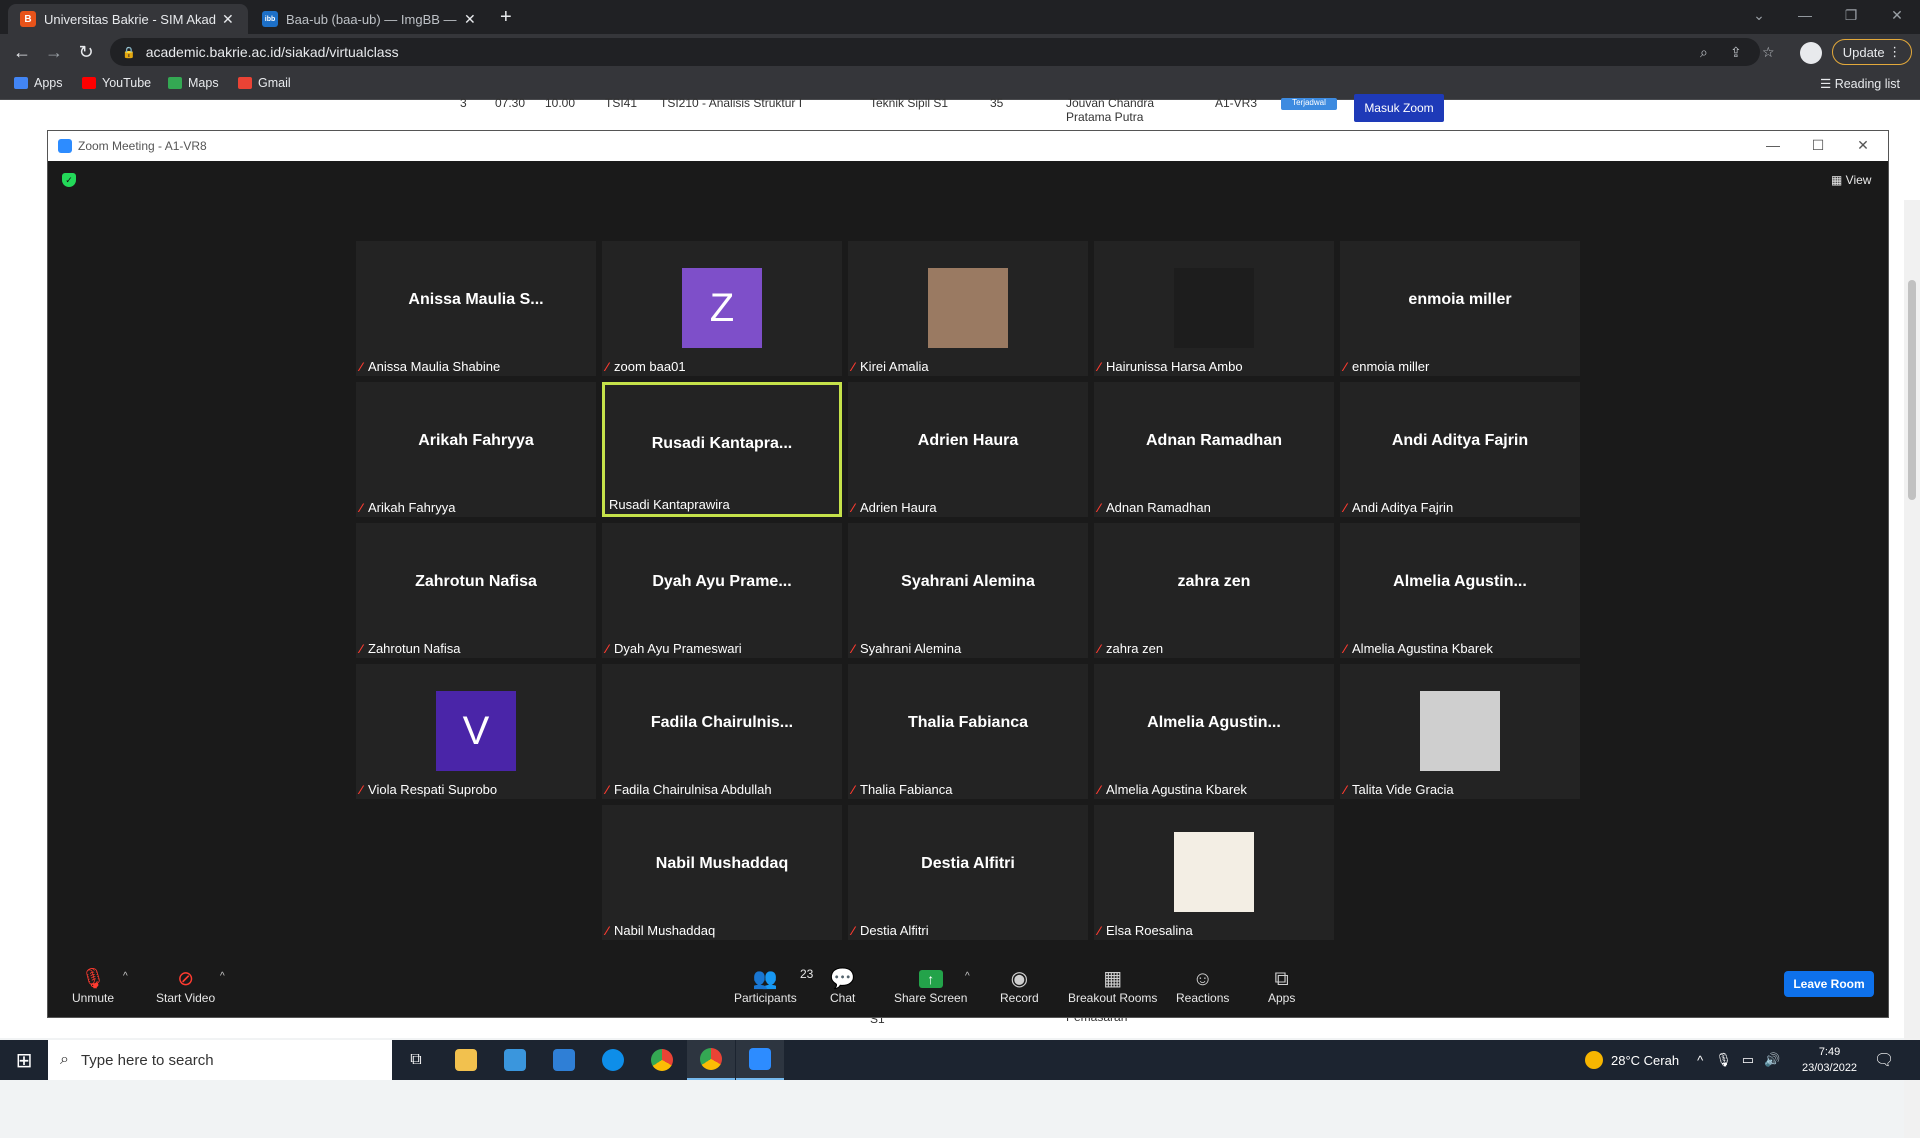 This screenshot has height=1138, width=1920. I want to click on participant-tile: V ⁄ Viola Respati Suprobo, so click(476, 731).